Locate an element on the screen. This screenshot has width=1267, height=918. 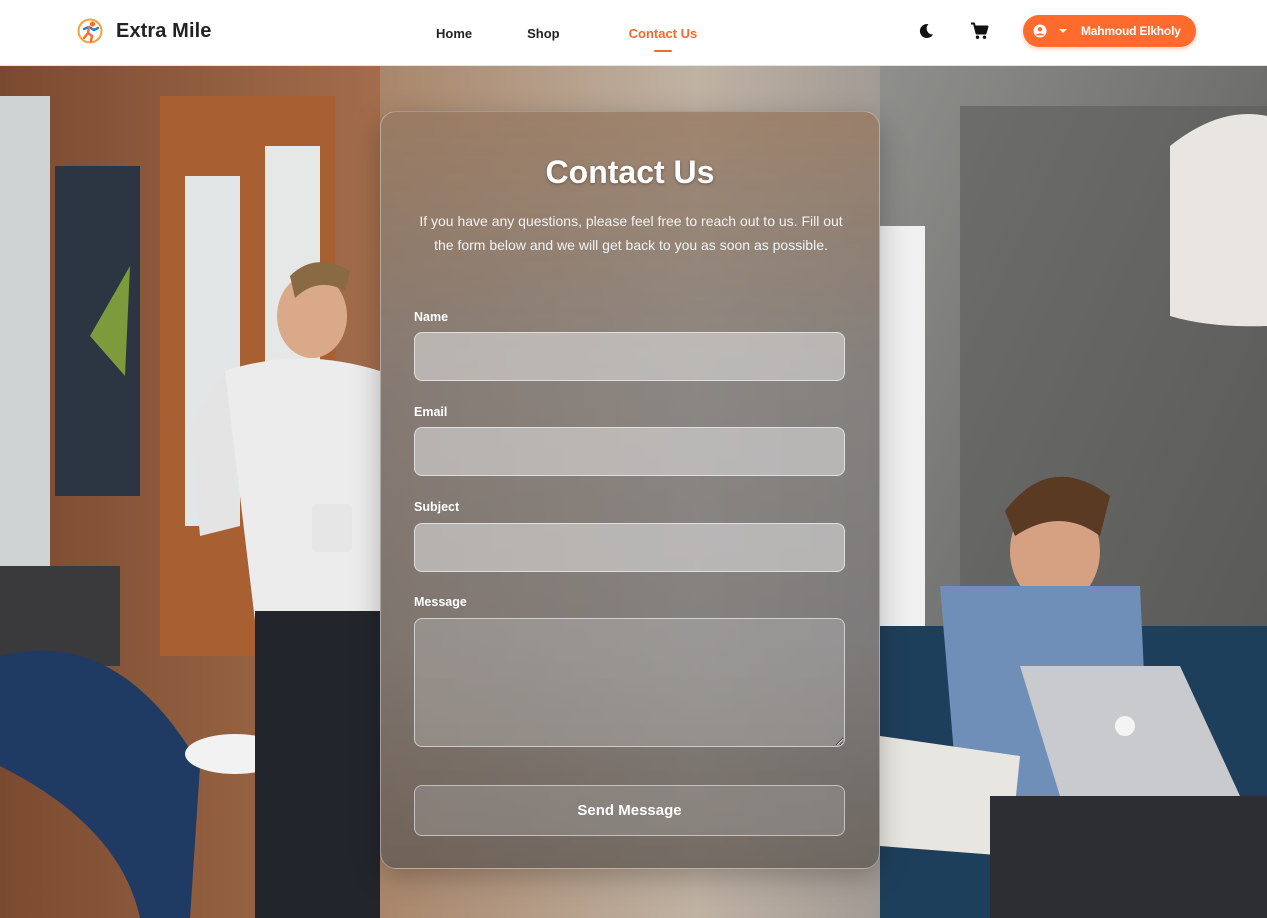
send-message-button: Send Message is located at coordinates (629, 810).